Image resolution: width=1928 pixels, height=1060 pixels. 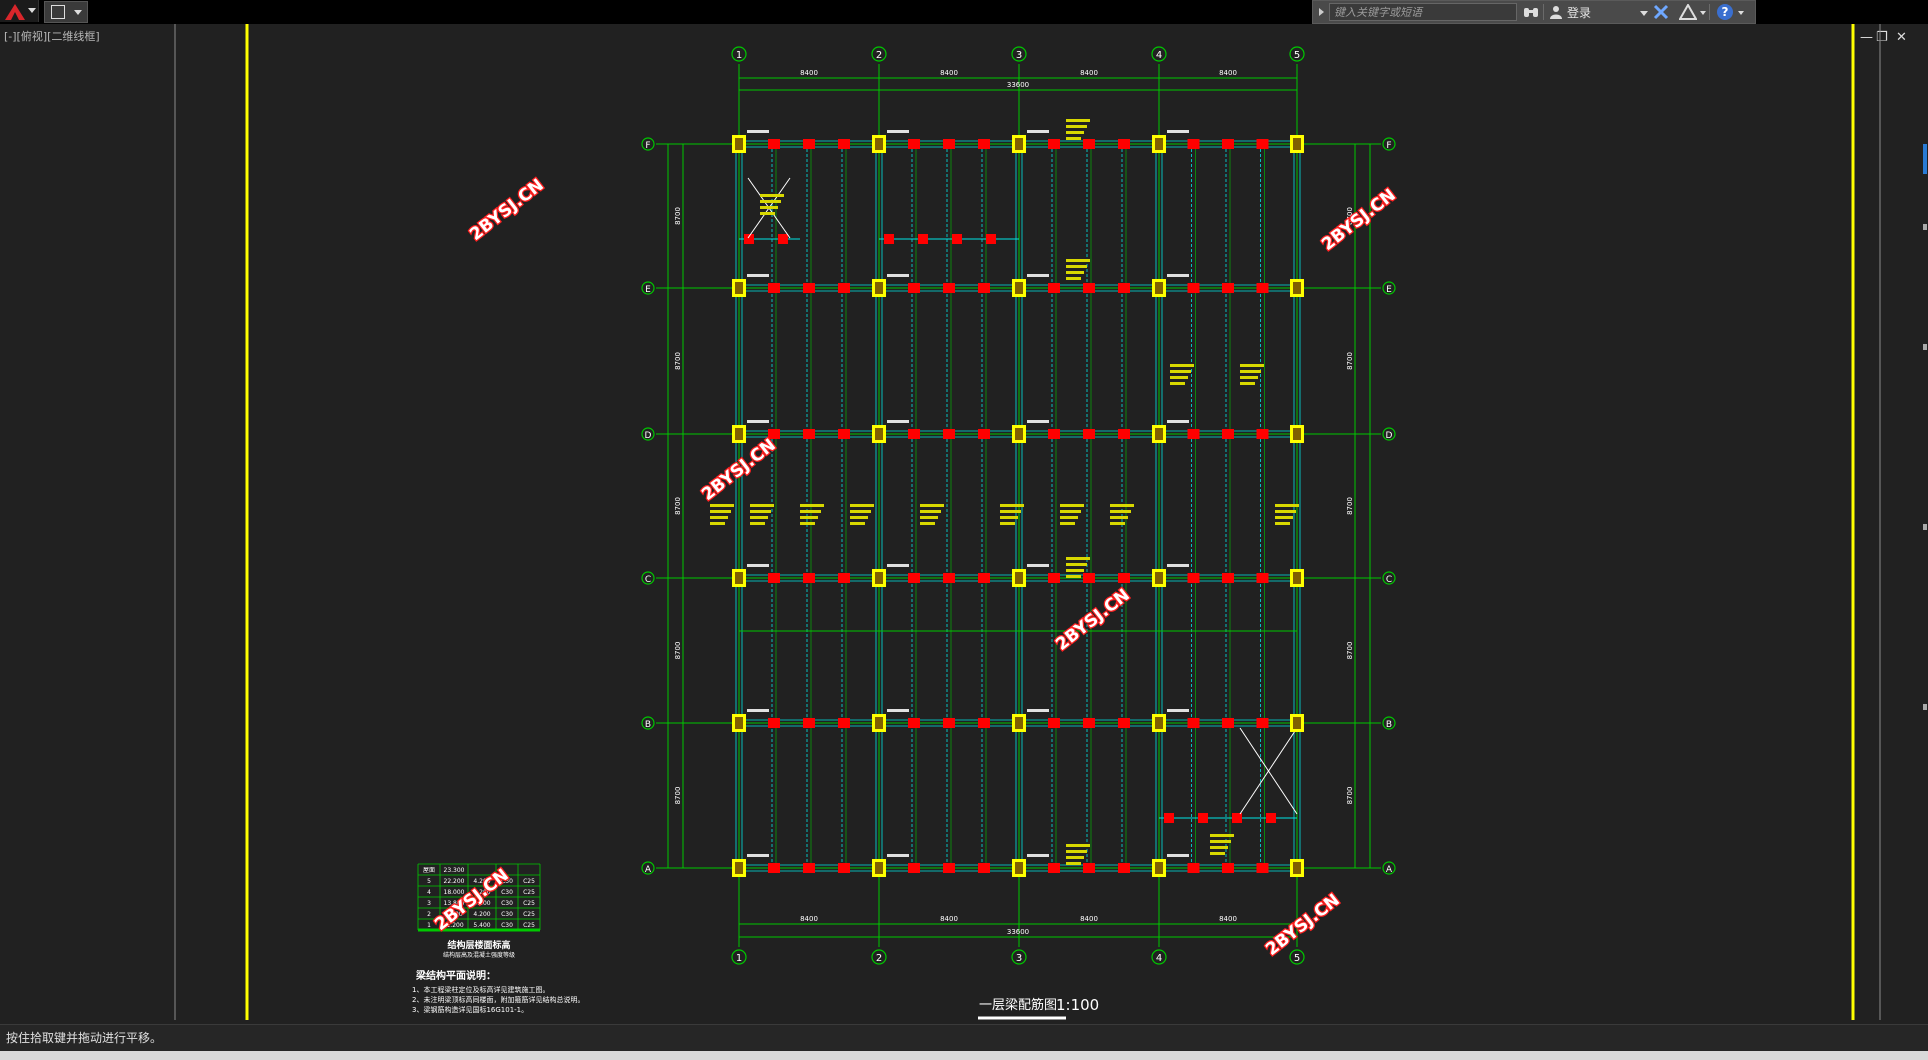 I want to click on table-cell: 4, so click(x=429, y=892).